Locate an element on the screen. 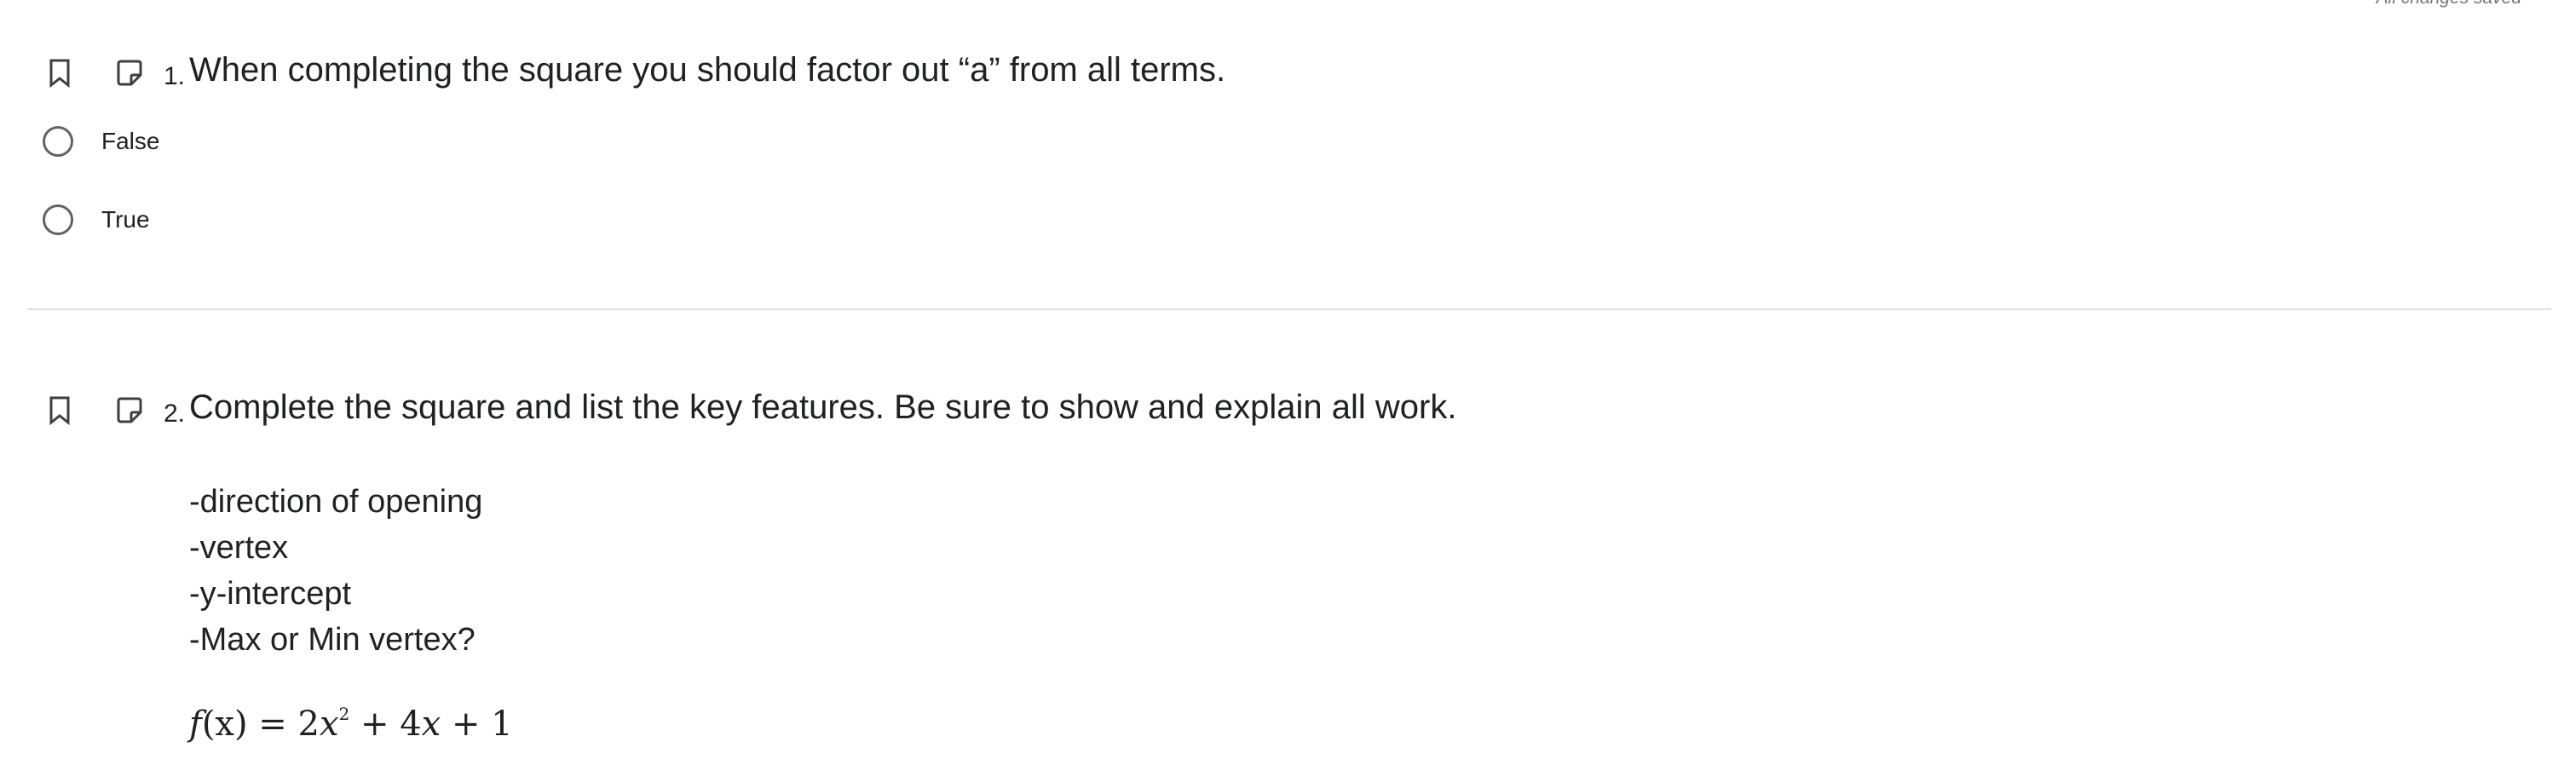 The height and width of the screenshot is (765, 2576). choice-true: True is located at coordinates (96, 220).